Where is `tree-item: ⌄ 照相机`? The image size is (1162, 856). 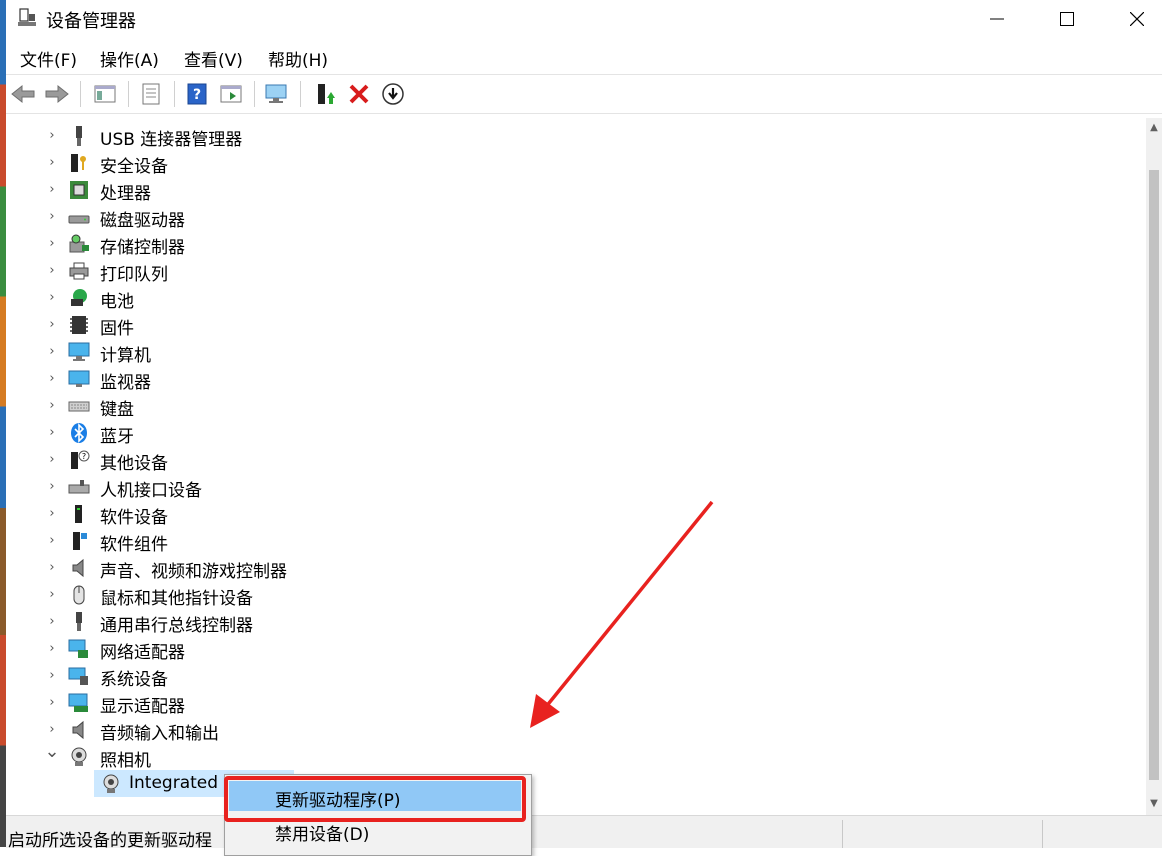
tree-item: ⌄ 照相机 is located at coordinates (556, 756).